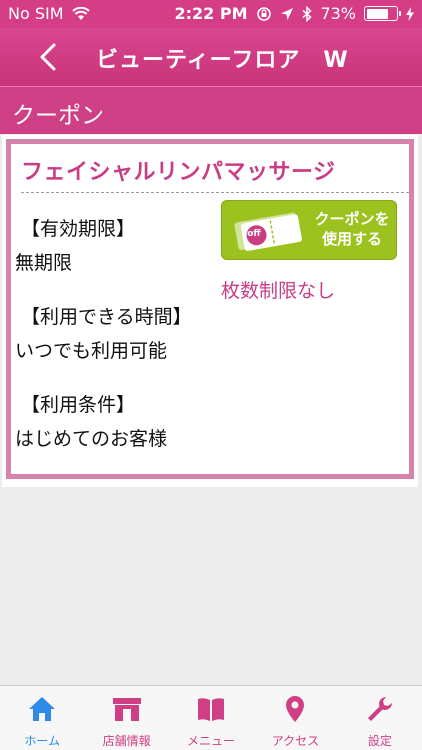 This screenshot has width=422, height=750. I want to click on page-title: ビューティーフロア W, so click(222, 60).